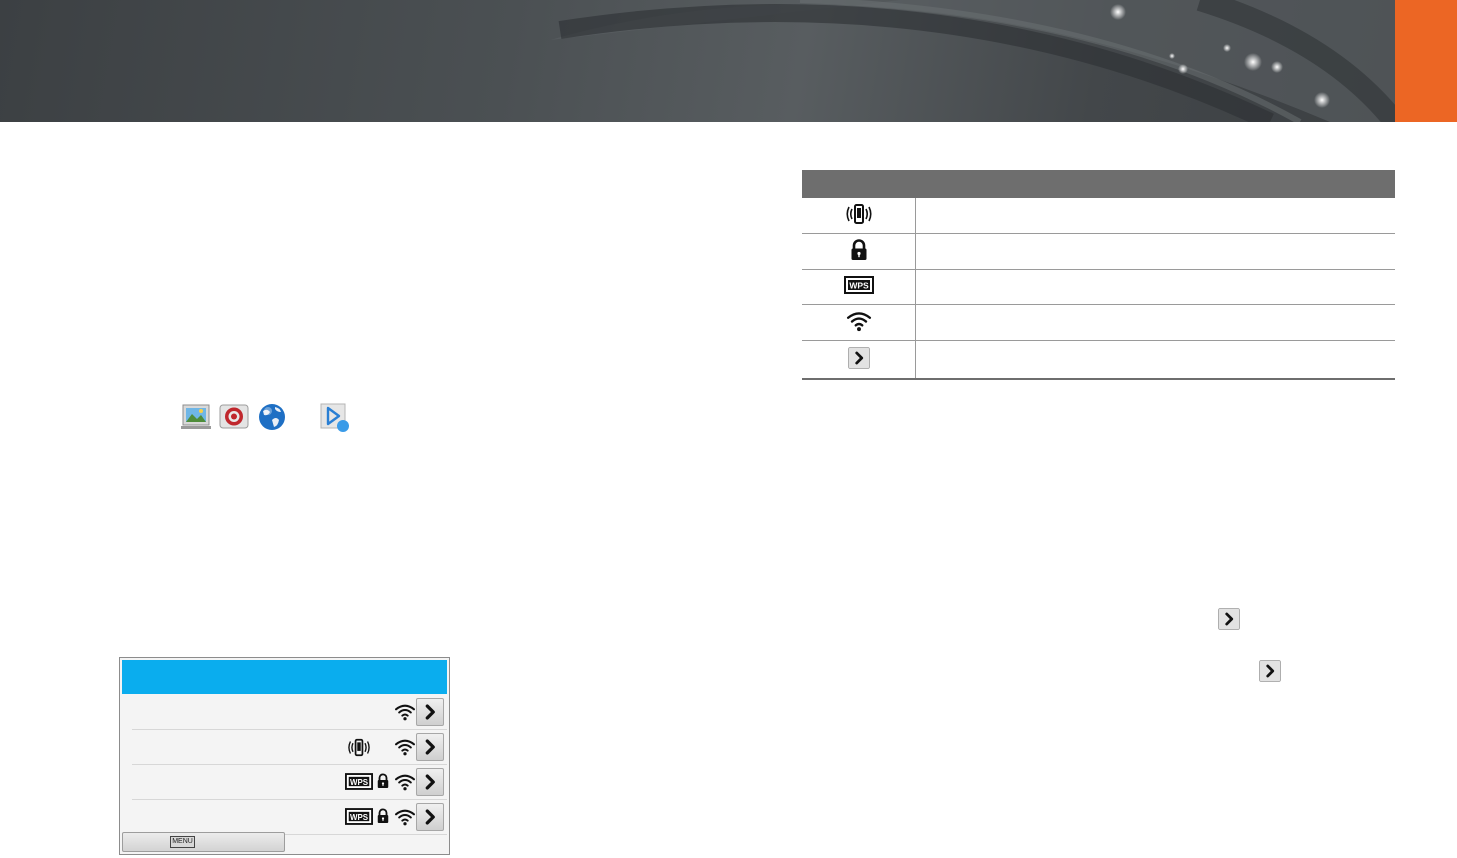  What do you see at coordinates (859, 184) in the screenshot?
I see `column-header-icon` at bounding box center [859, 184].